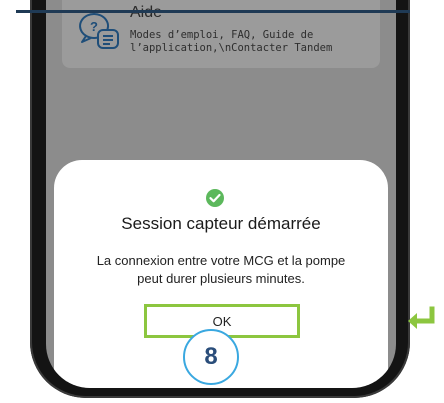 The height and width of the screenshot is (403, 444). I want to click on help-title: Aide, so click(146, 13).